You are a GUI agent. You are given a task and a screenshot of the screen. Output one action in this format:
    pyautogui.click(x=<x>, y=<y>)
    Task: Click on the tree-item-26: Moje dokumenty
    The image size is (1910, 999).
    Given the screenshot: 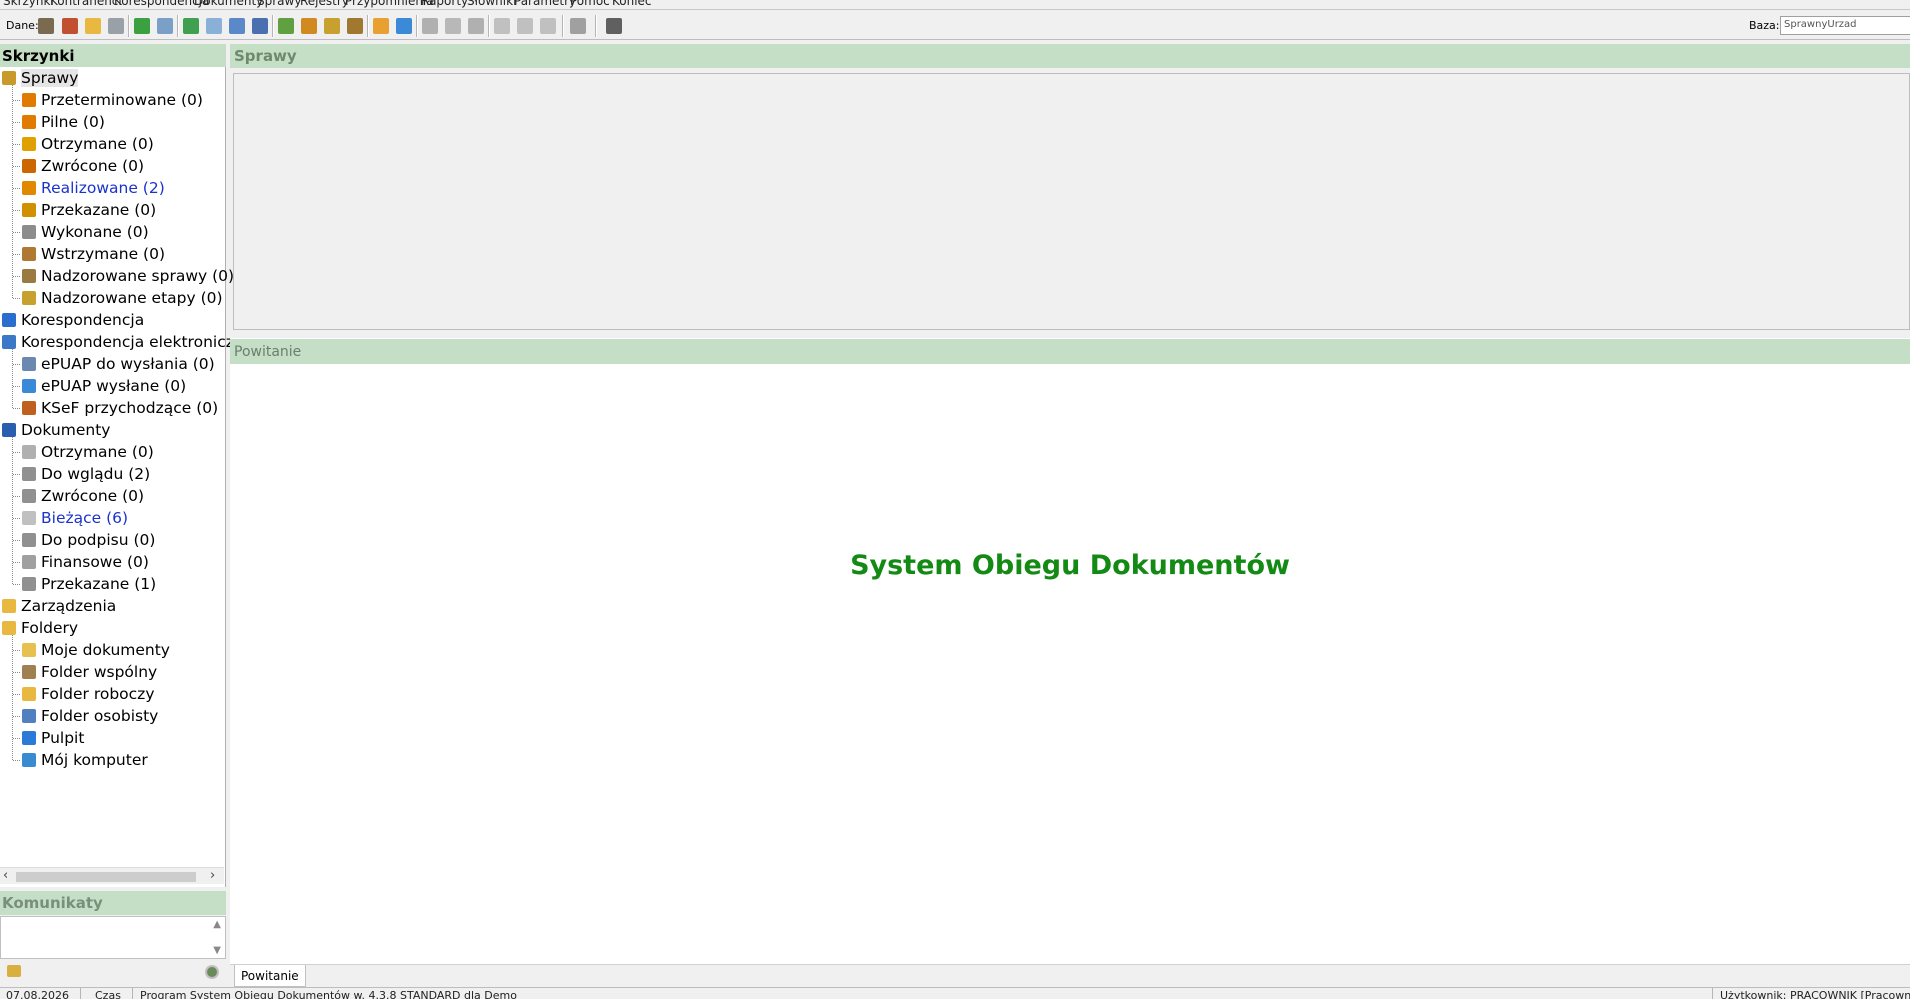 What is the action you would take?
    pyautogui.click(x=96, y=650)
    